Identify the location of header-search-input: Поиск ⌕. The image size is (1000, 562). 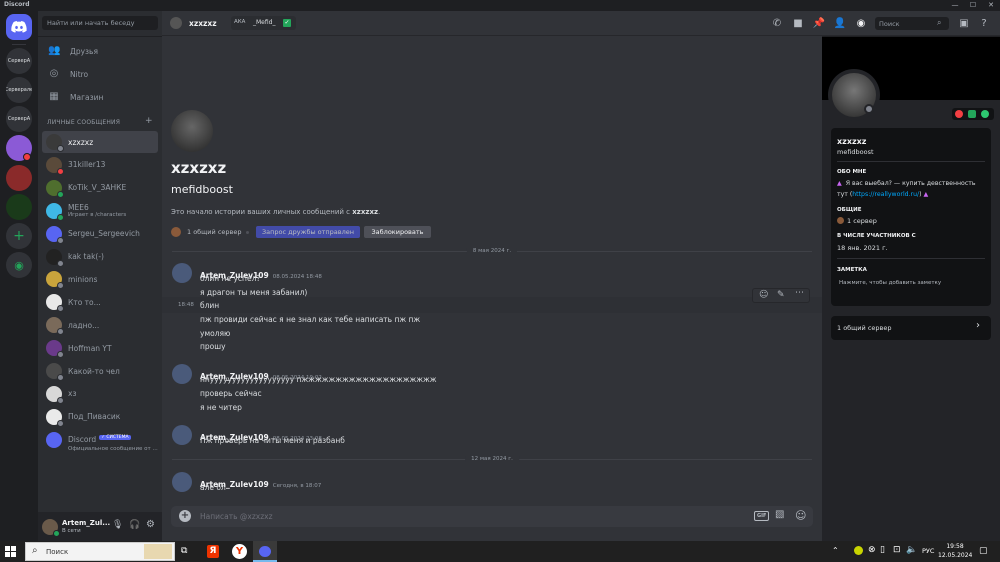
(912, 23).